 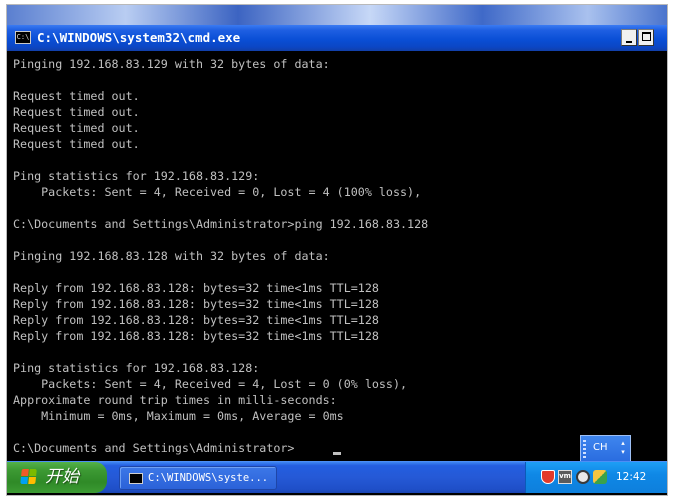 What do you see at coordinates (629, 42) in the screenshot?
I see `minimize-icon` at bounding box center [629, 42].